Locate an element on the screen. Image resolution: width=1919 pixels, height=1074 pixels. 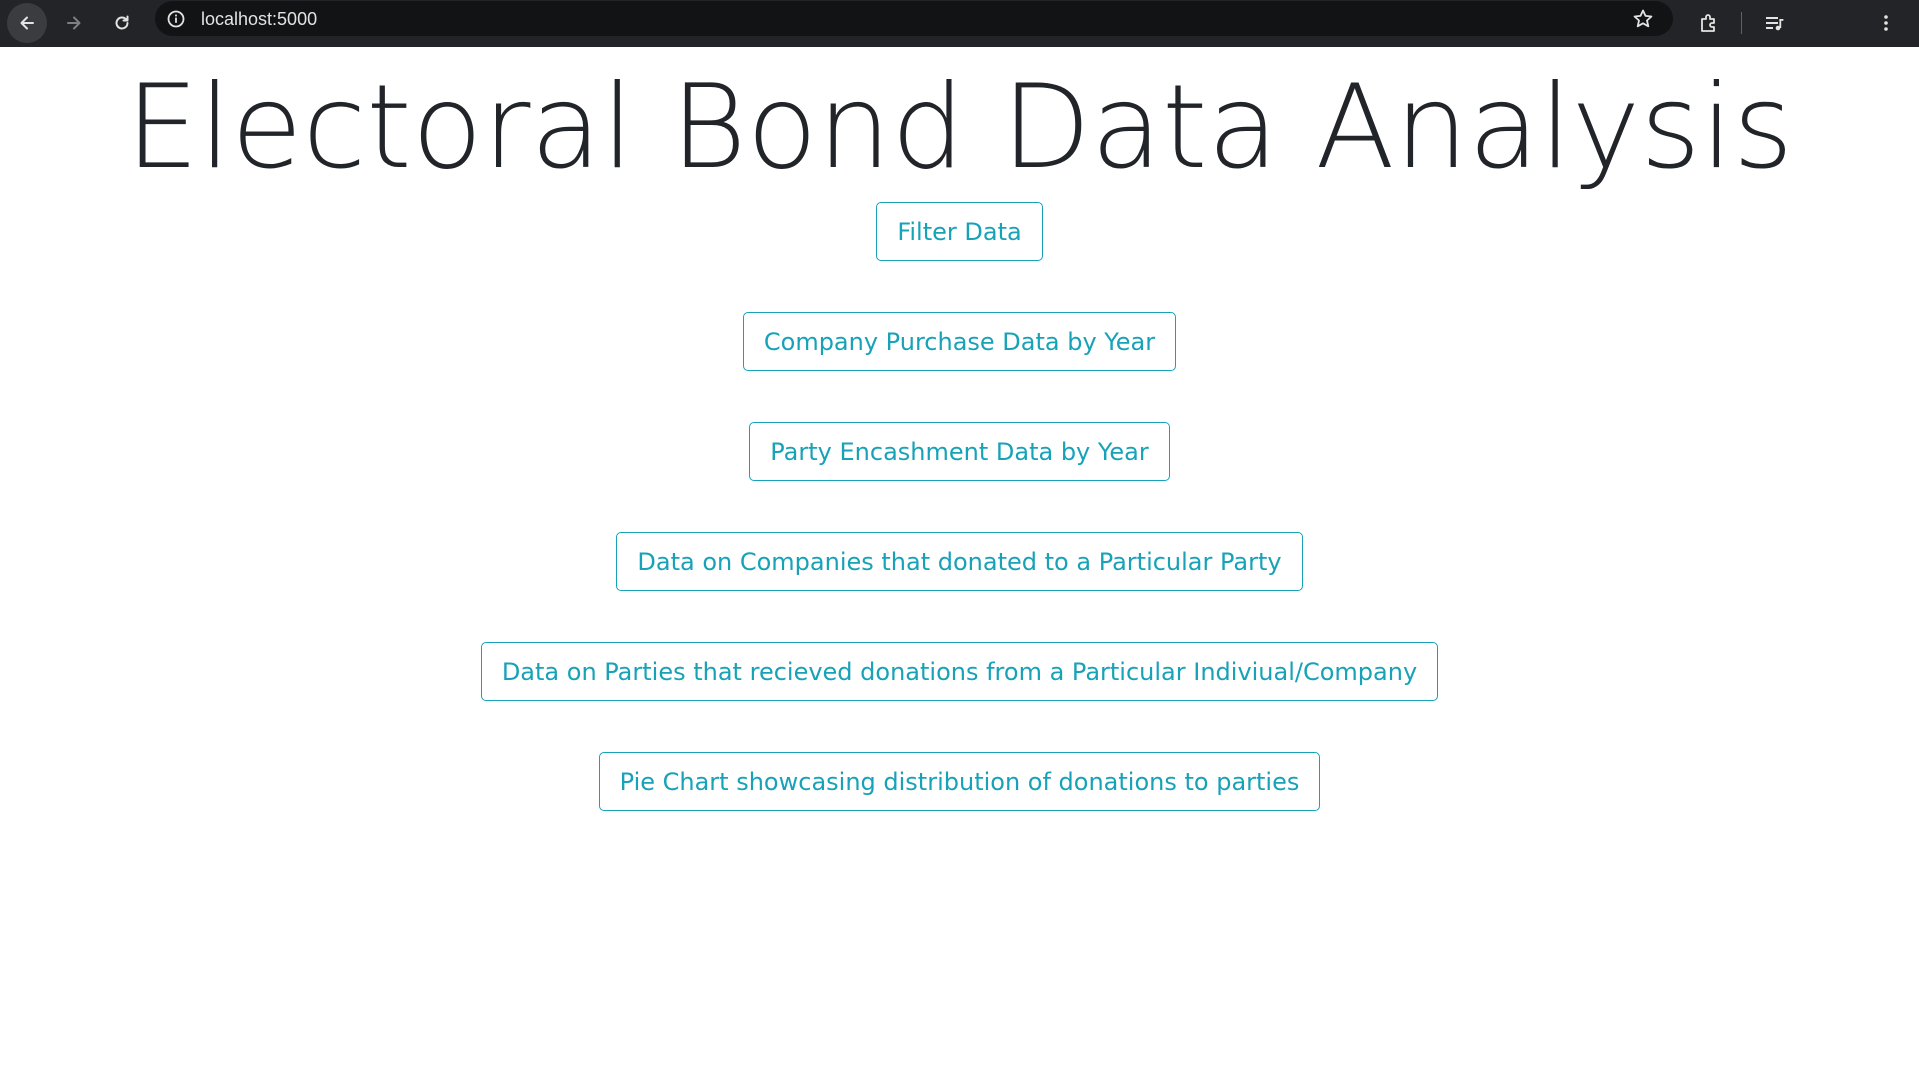
star-icon is located at coordinates (1643, 19).